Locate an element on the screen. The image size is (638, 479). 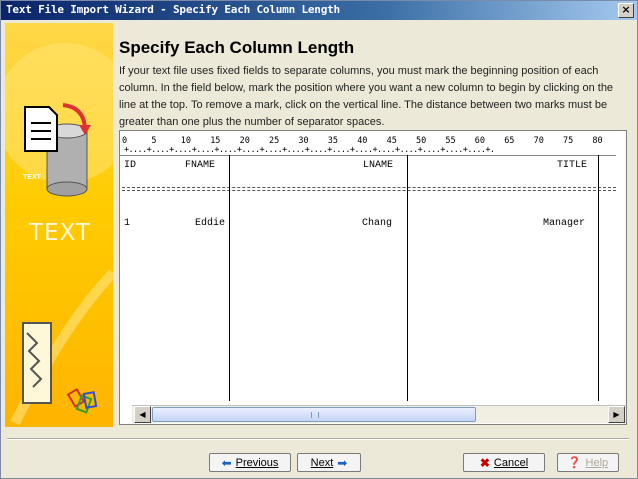
wizard-sidebar: TEXT TEXT is located at coordinates (59, 225).